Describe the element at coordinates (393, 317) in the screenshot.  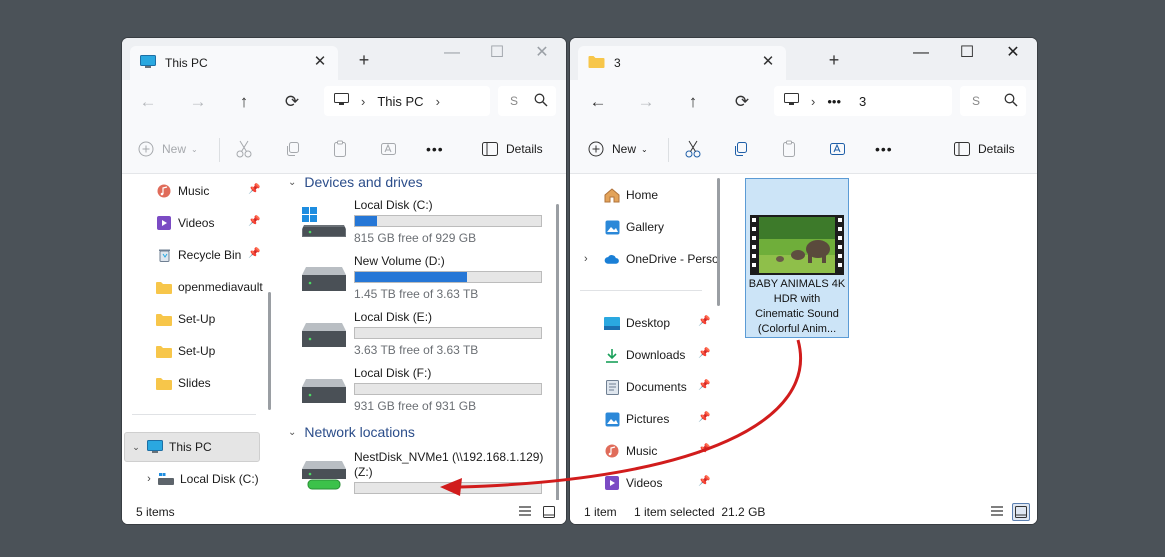
I see `drive-name: Local Disk (E:)` at that location.